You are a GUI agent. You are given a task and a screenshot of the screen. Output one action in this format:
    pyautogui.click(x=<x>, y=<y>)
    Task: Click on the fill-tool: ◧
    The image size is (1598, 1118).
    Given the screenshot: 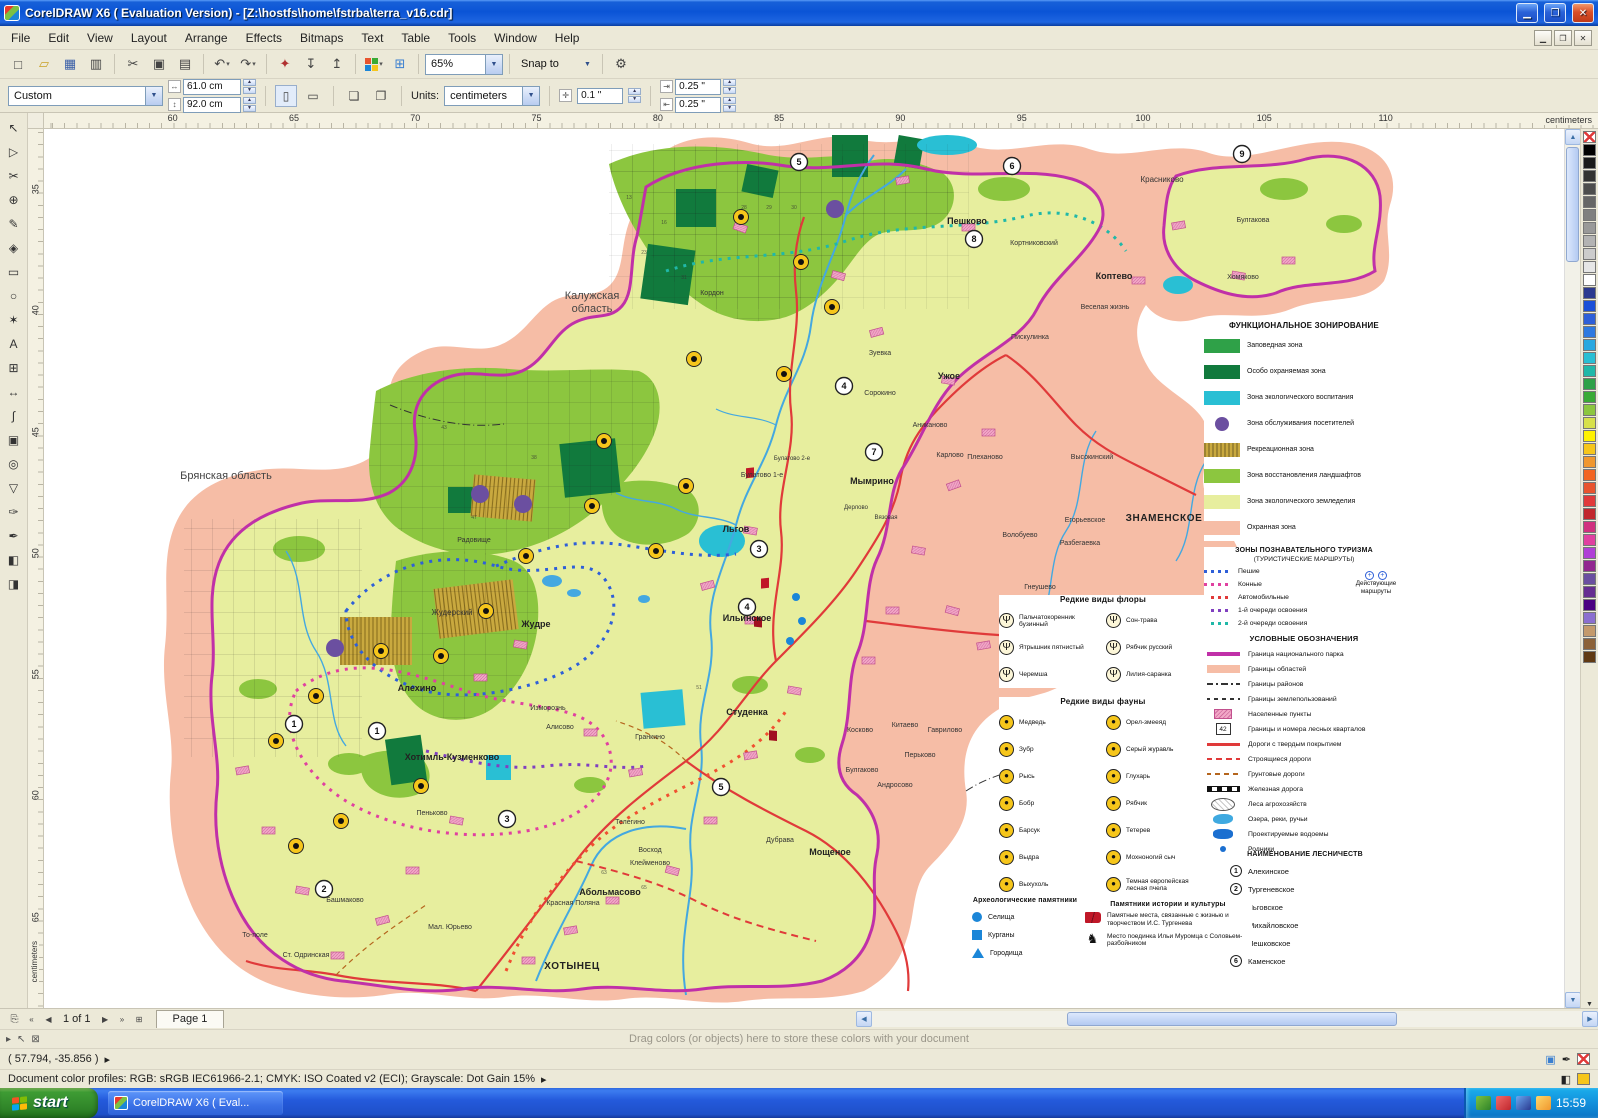 What is the action you would take?
    pyautogui.click(x=14, y=560)
    